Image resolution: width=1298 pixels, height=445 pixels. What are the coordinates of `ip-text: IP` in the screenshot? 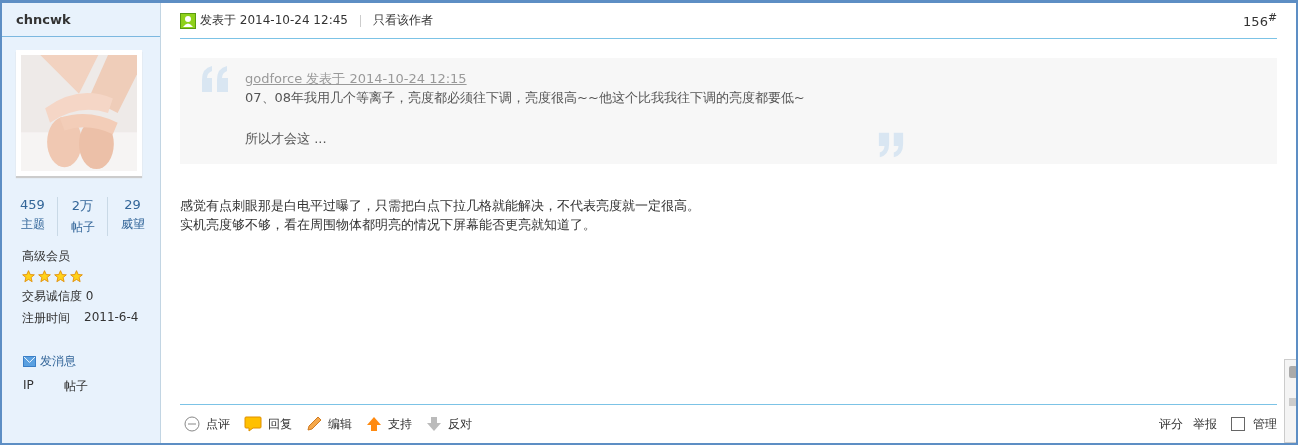 It's located at (28, 386).